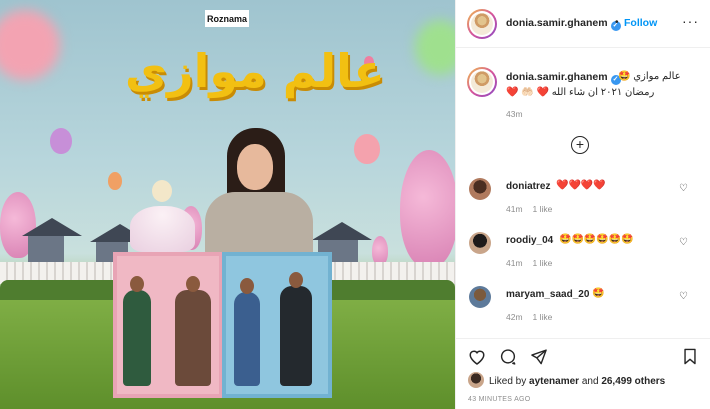  I want to click on author-avatar, so click(482, 24).